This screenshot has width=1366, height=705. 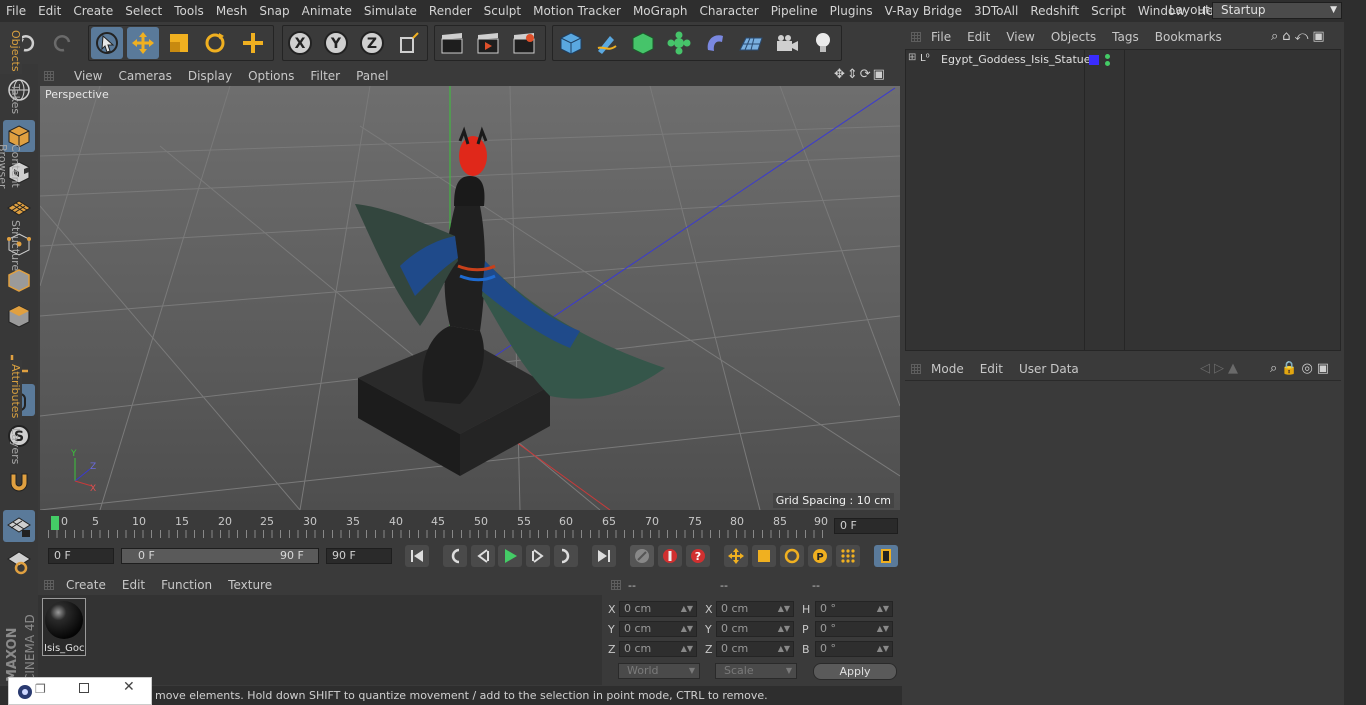 What do you see at coordinates (577, 11) in the screenshot?
I see `menu-motion-tracker: Motion Tracker` at bounding box center [577, 11].